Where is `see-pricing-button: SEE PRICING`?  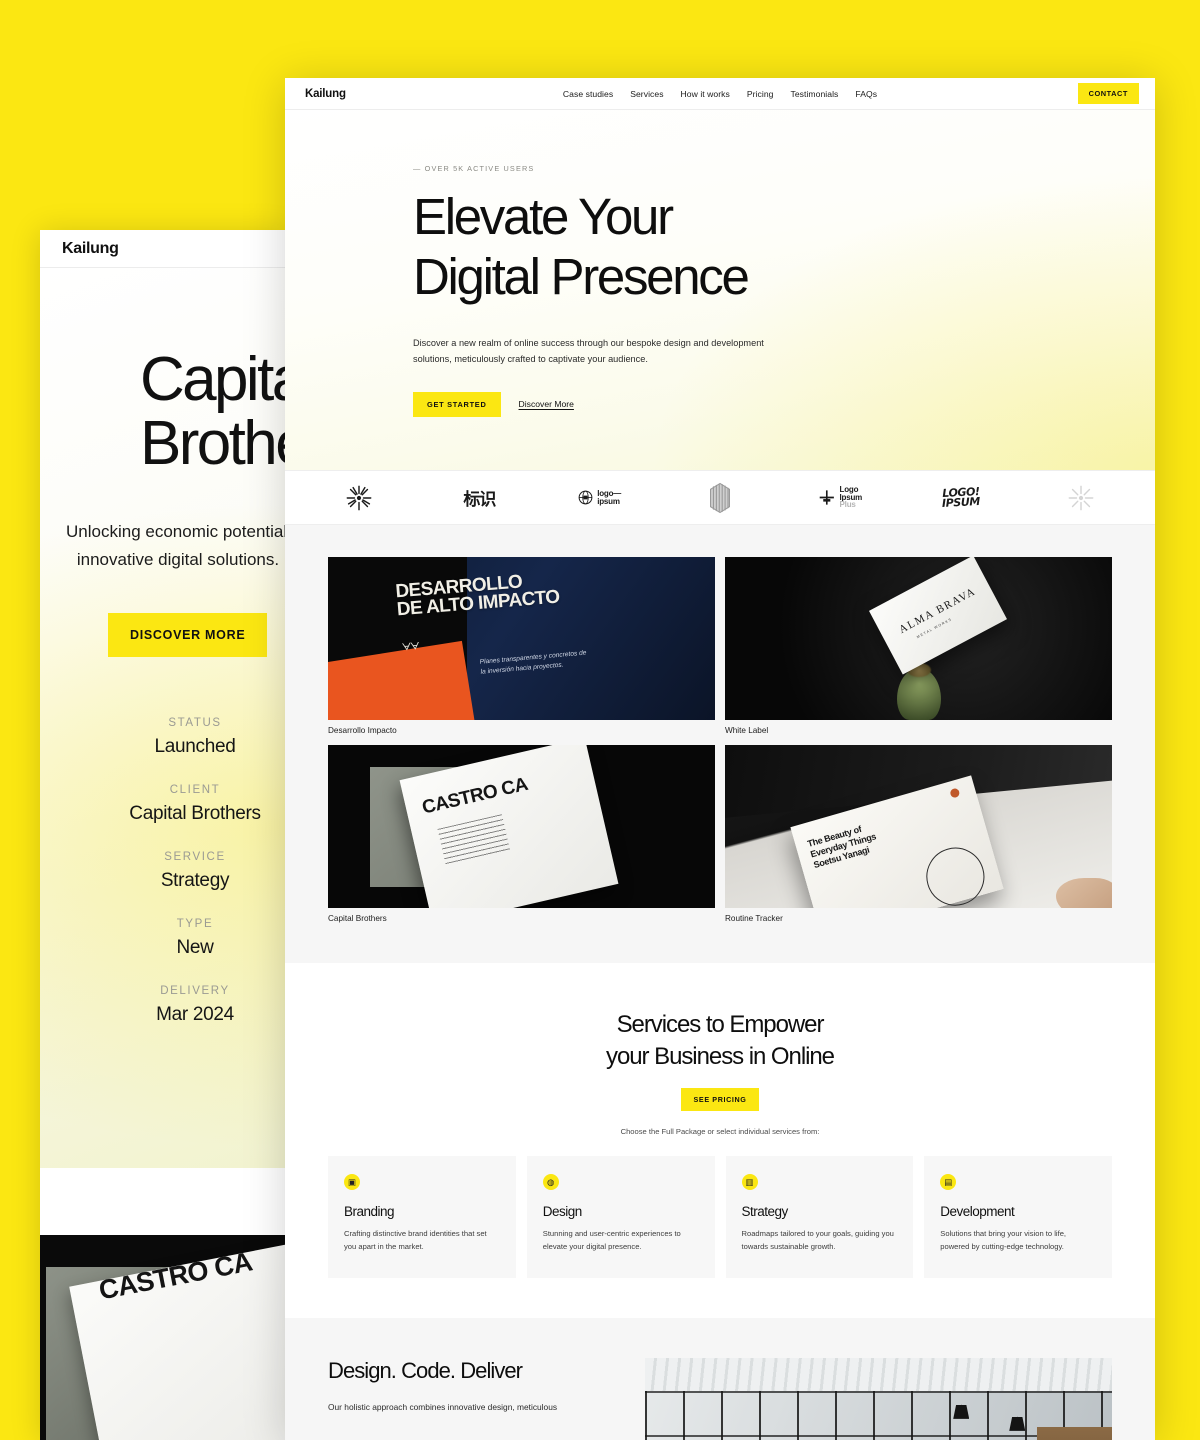 see-pricing-button: SEE PRICING is located at coordinates (720, 1100).